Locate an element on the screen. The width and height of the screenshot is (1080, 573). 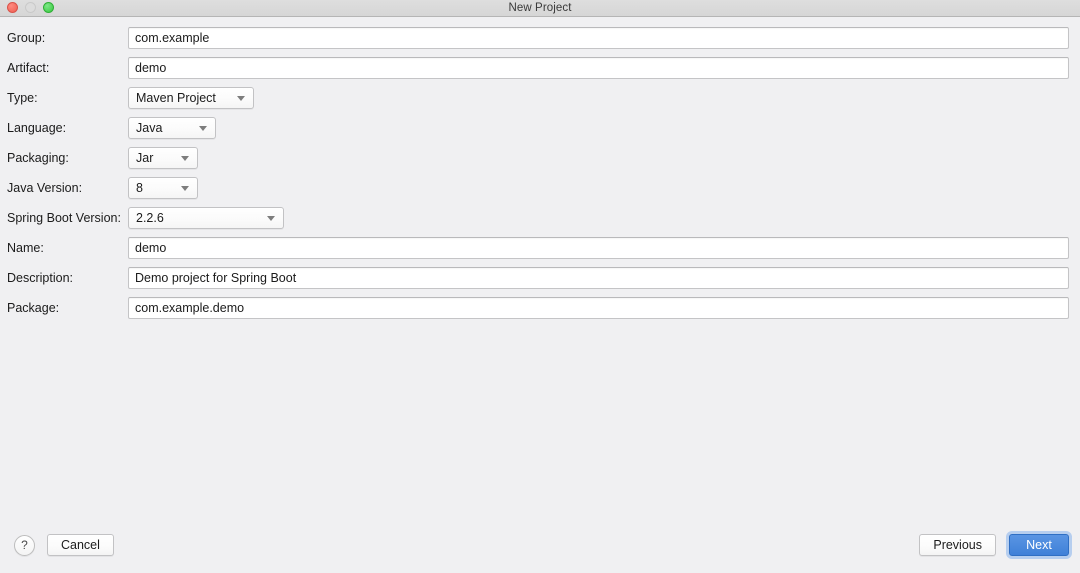
form-row-package: Package: com.example.demo is located at coordinates (540, 308).